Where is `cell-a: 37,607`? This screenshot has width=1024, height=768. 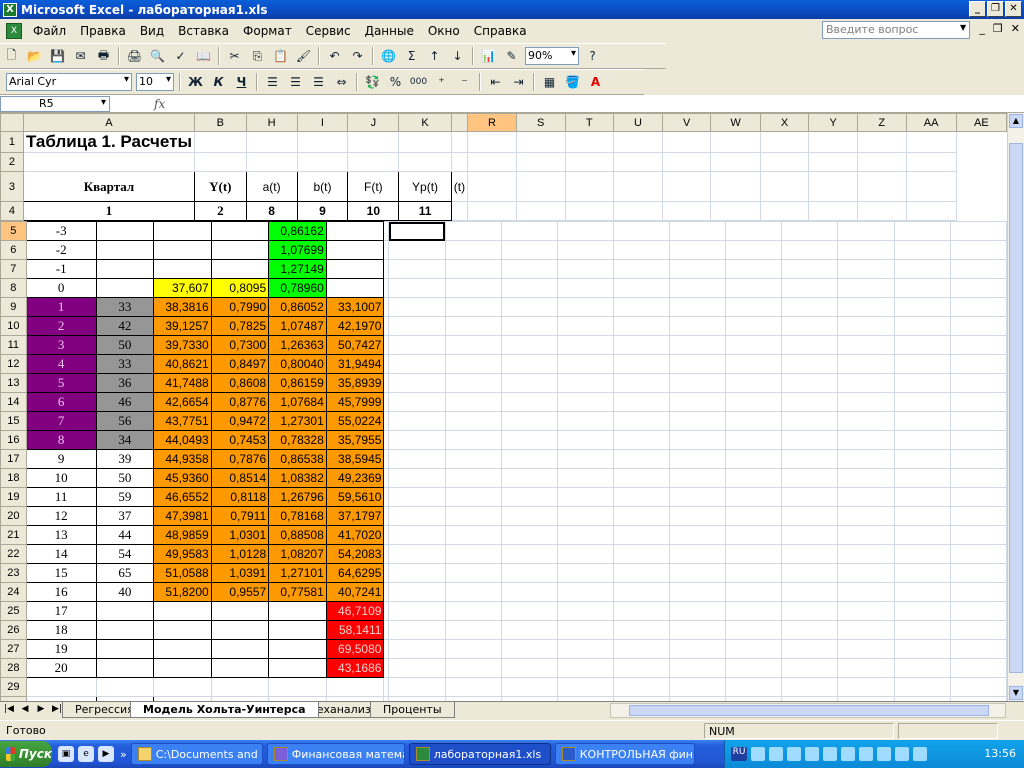 cell-a: 37,607 is located at coordinates (182, 288).